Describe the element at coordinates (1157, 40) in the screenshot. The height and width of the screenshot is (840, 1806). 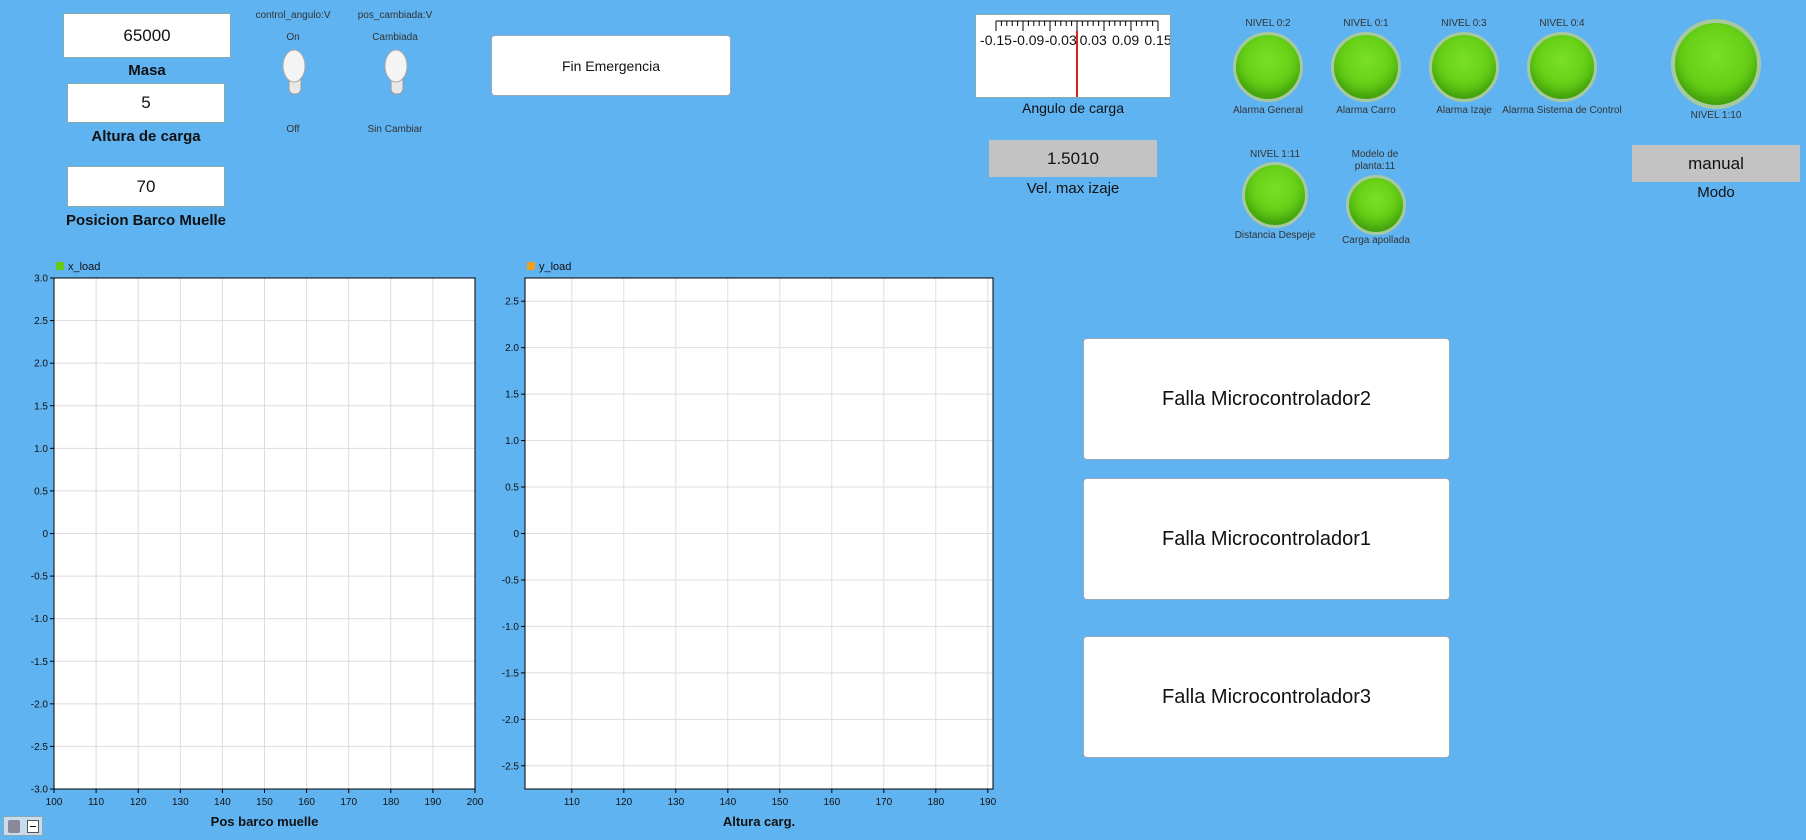
I see `gauge-tick-label: 0.15` at that location.